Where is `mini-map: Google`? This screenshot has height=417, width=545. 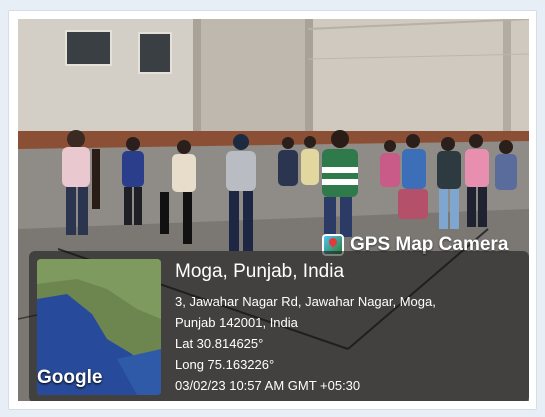 mini-map: Google is located at coordinates (99, 327).